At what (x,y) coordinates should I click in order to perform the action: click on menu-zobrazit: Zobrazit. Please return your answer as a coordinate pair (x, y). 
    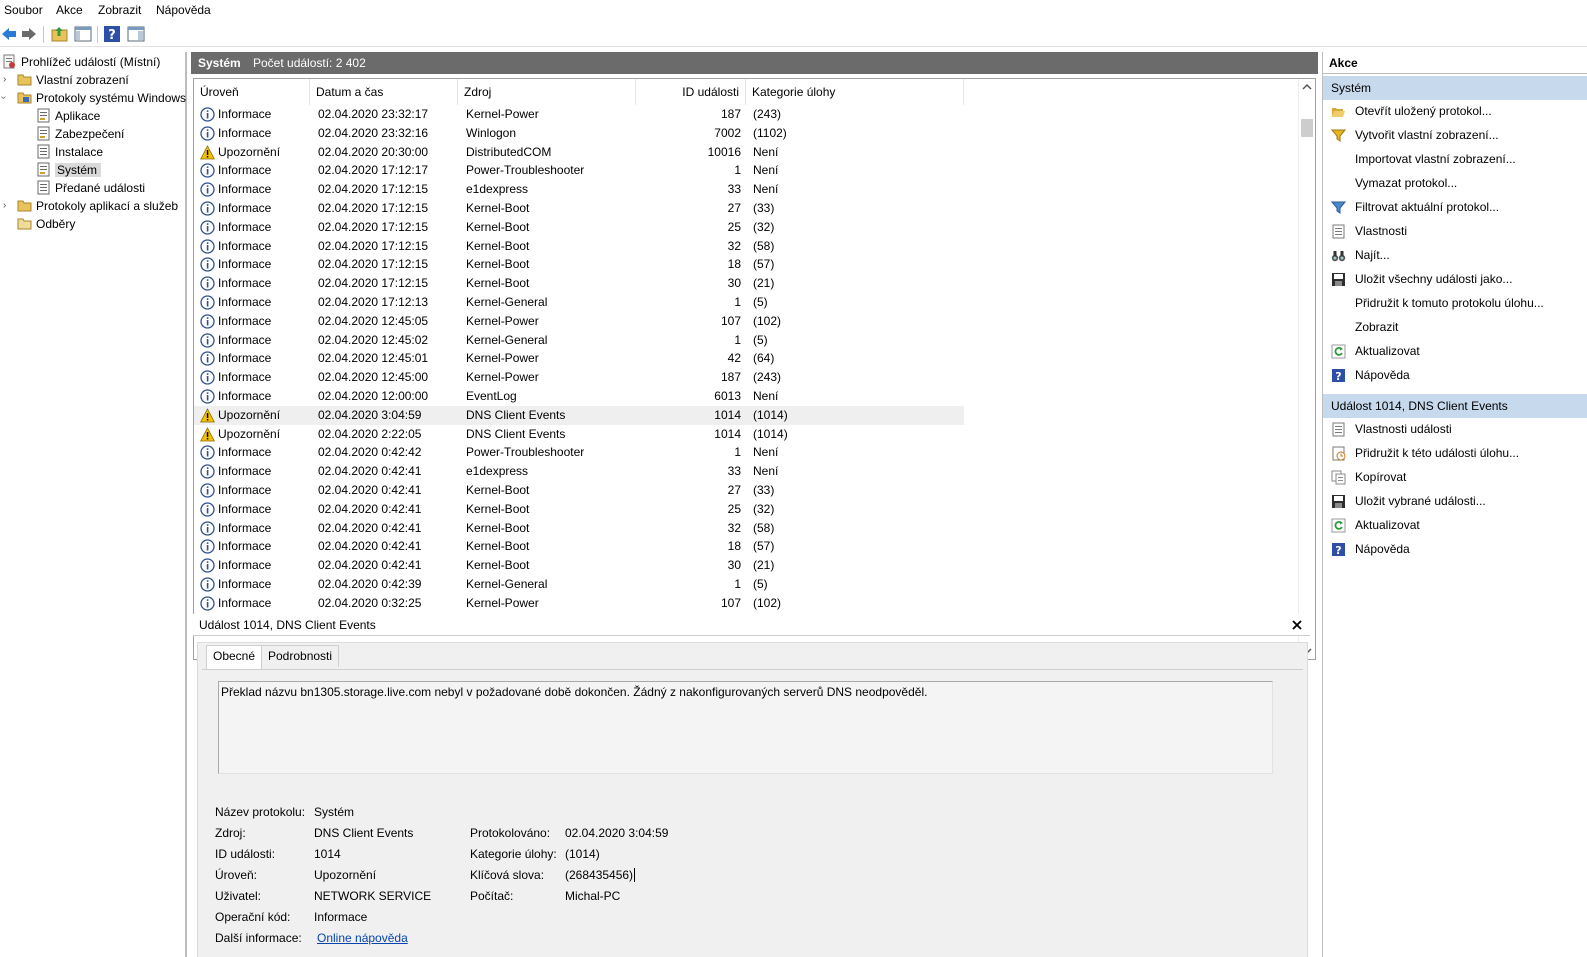
    Looking at the image, I should click on (119, 10).